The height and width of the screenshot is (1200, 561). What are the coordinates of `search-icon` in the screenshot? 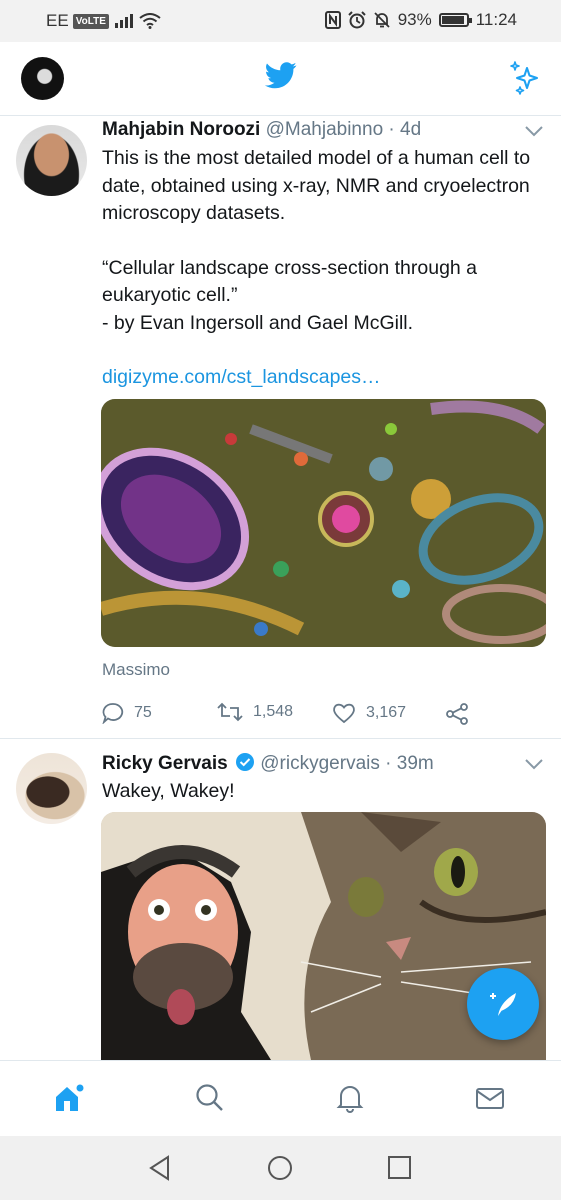 It's located at (210, 1098).